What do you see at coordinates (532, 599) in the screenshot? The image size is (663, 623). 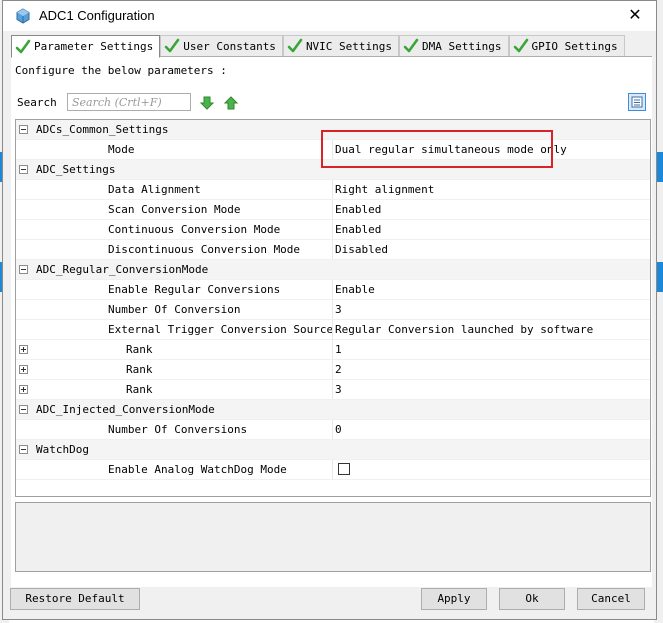 I see `ok-button: Ok` at bounding box center [532, 599].